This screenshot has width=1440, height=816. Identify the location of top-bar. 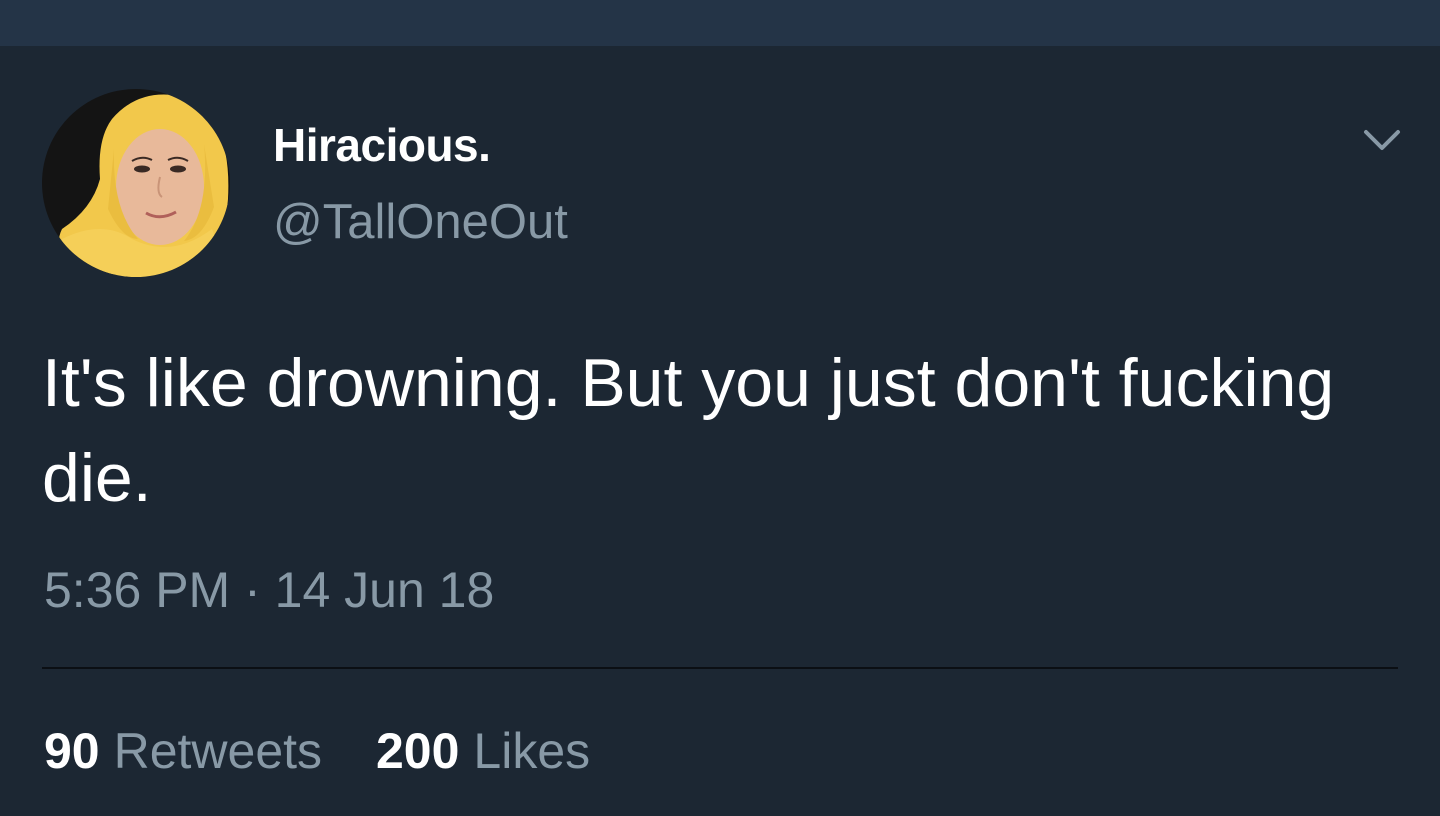
(720, 23).